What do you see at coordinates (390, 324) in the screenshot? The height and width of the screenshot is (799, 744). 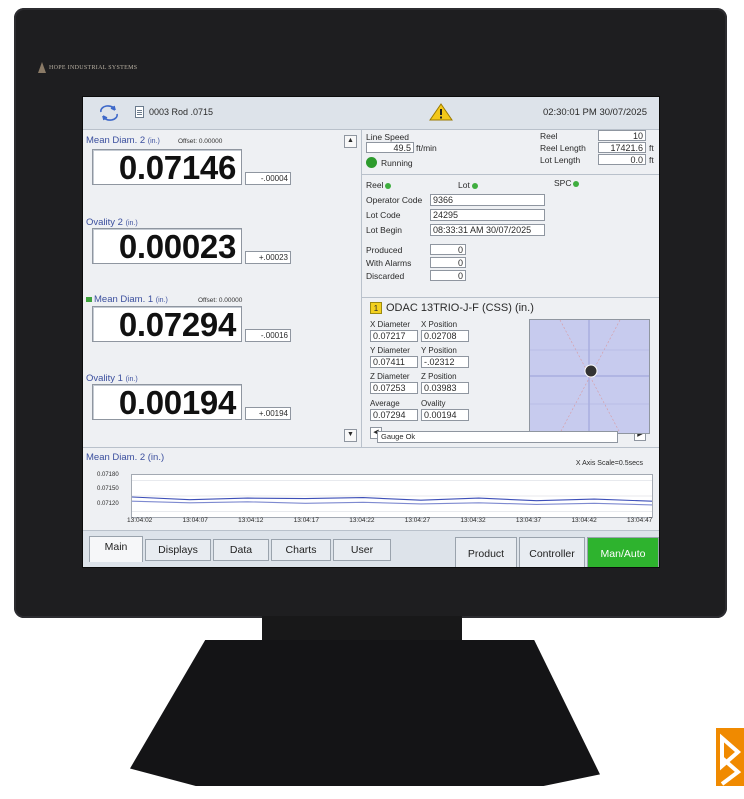 I see `x-diameter-label: X Diameter` at bounding box center [390, 324].